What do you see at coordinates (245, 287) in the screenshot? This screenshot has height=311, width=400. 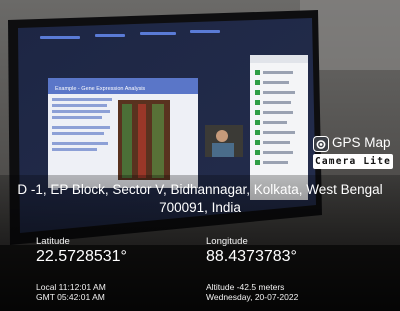 I see `altitude-text: Altitude -42.5 meters` at bounding box center [245, 287].